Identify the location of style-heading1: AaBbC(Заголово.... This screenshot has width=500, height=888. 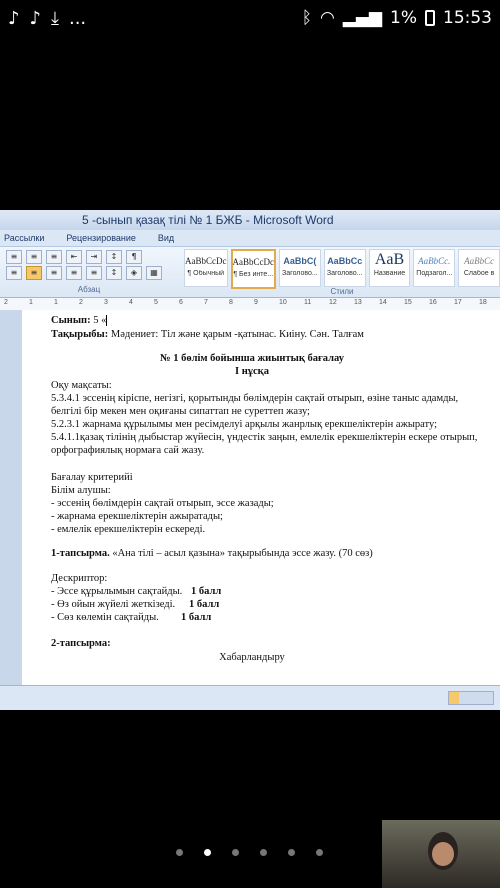
(300, 268).